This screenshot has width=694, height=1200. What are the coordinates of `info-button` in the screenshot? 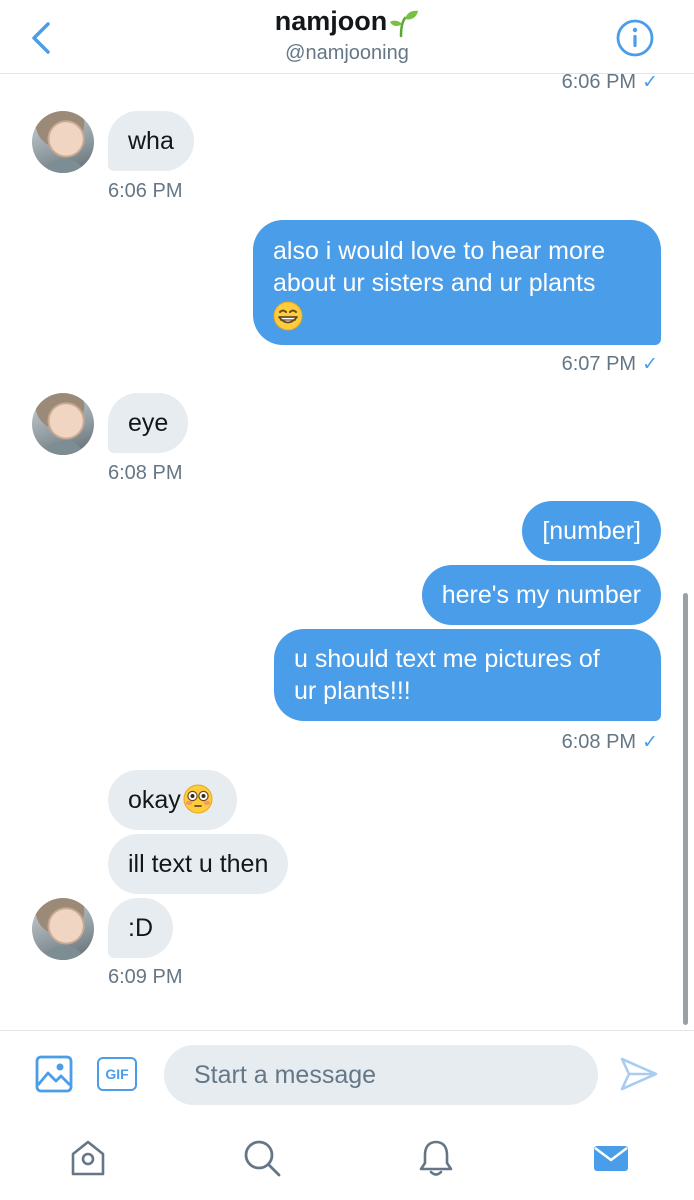 It's located at (635, 38).